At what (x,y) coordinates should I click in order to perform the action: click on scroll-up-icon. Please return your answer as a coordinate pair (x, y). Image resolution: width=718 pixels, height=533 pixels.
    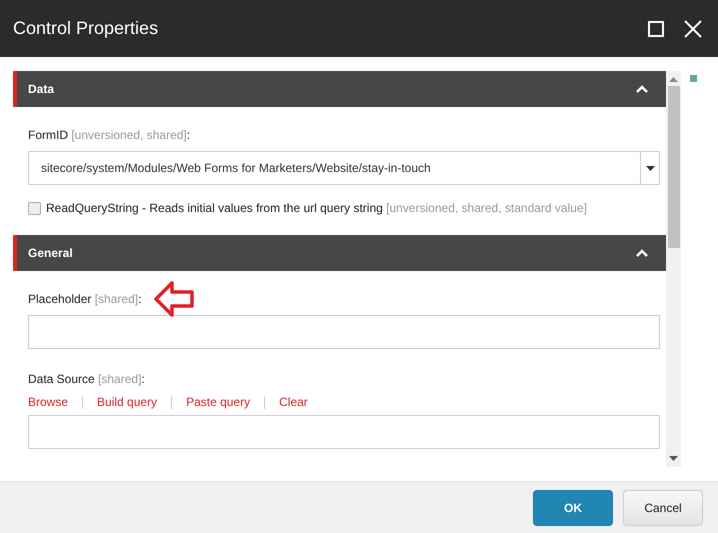
    Looking at the image, I should click on (673, 79).